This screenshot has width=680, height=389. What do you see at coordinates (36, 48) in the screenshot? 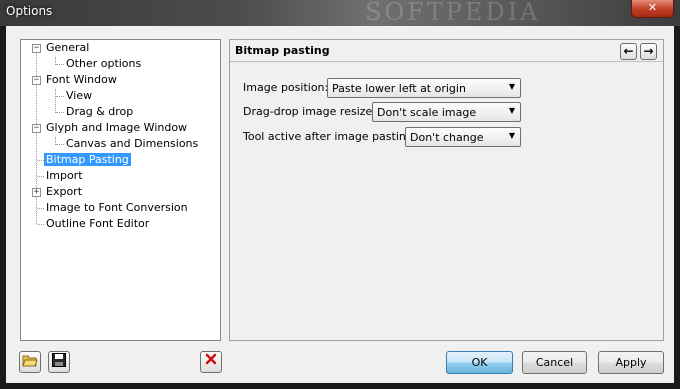
I see `expander-general: −` at bounding box center [36, 48].